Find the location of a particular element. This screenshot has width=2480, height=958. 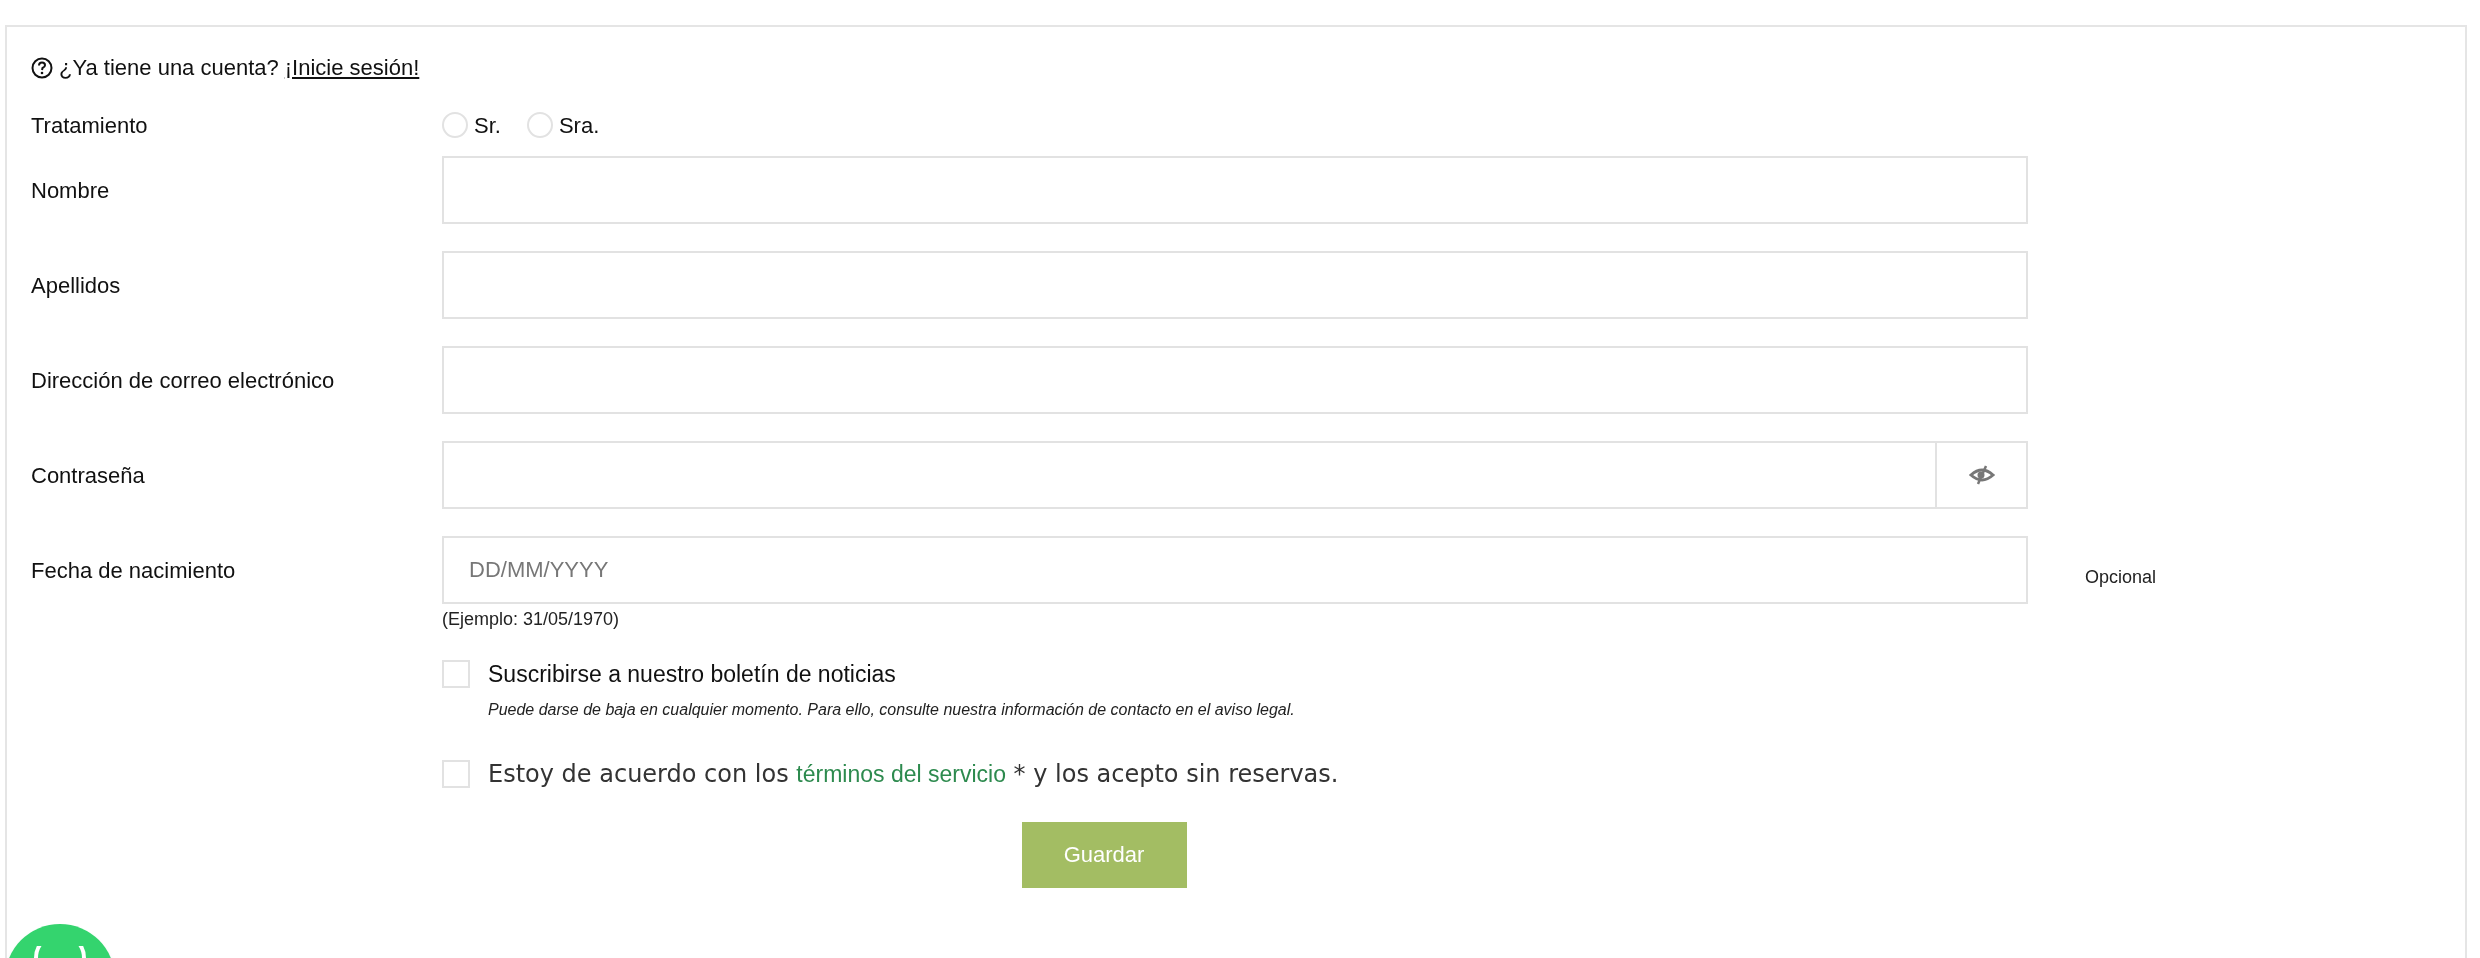

terms-link: términos del servicio is located at coordinates (901, 773).